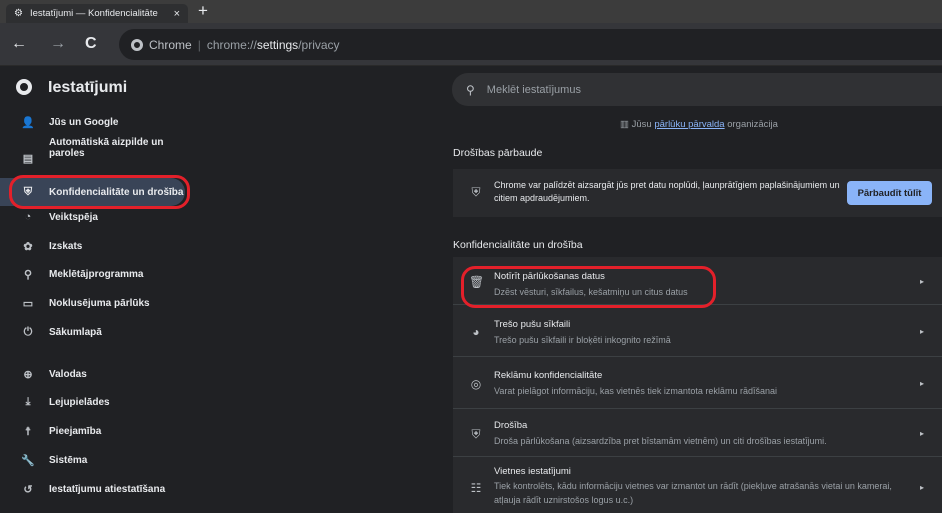 The width and height of the screenshot is (942, 513). Describe the element at coordinates (277, 44) in the screenshot. I see `url-host: settings` at that location.